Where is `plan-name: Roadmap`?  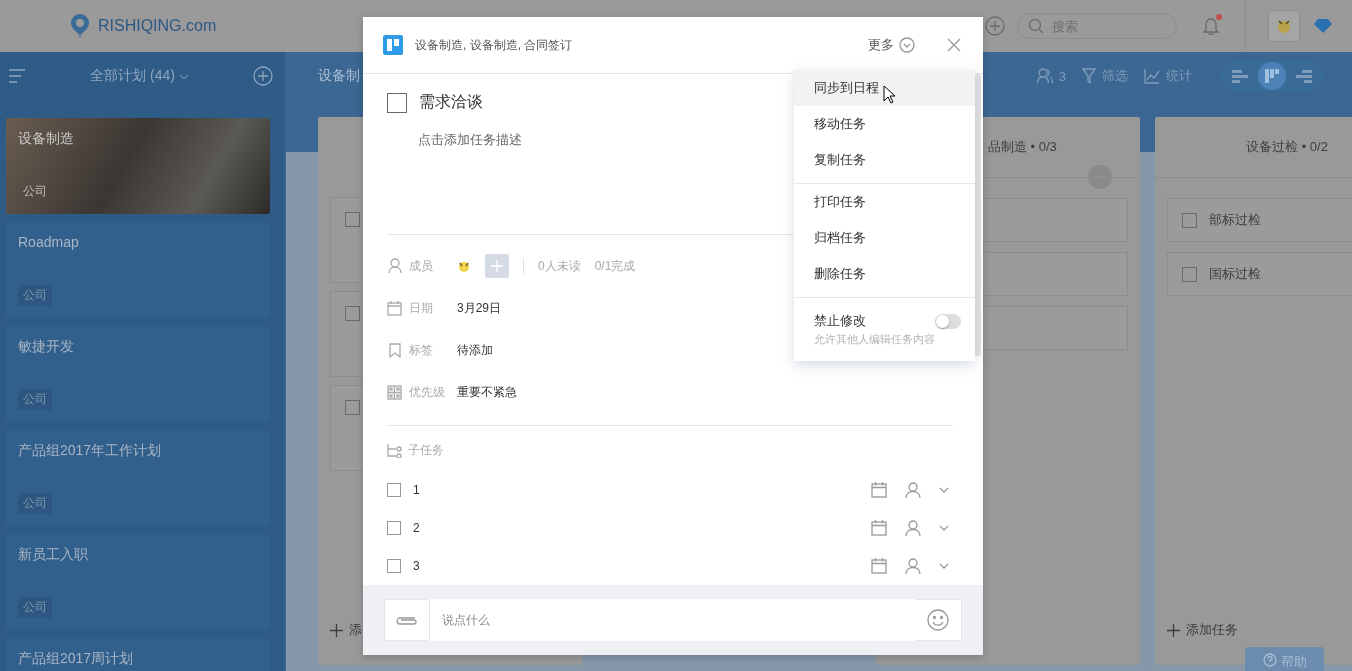 plan-name: Roadmap is located at coordinates (49, 242).